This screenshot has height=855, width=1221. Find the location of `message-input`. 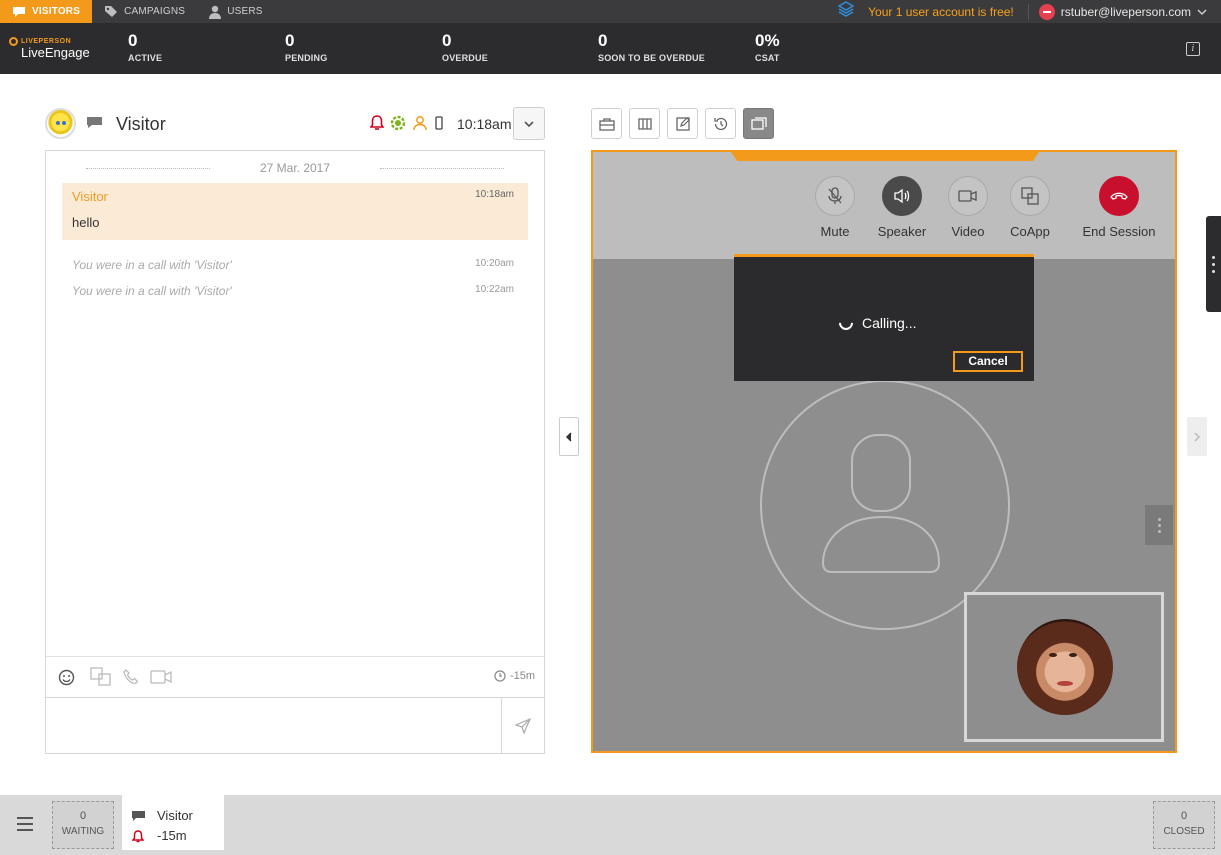

message-input is located at coordinates (274, 725).